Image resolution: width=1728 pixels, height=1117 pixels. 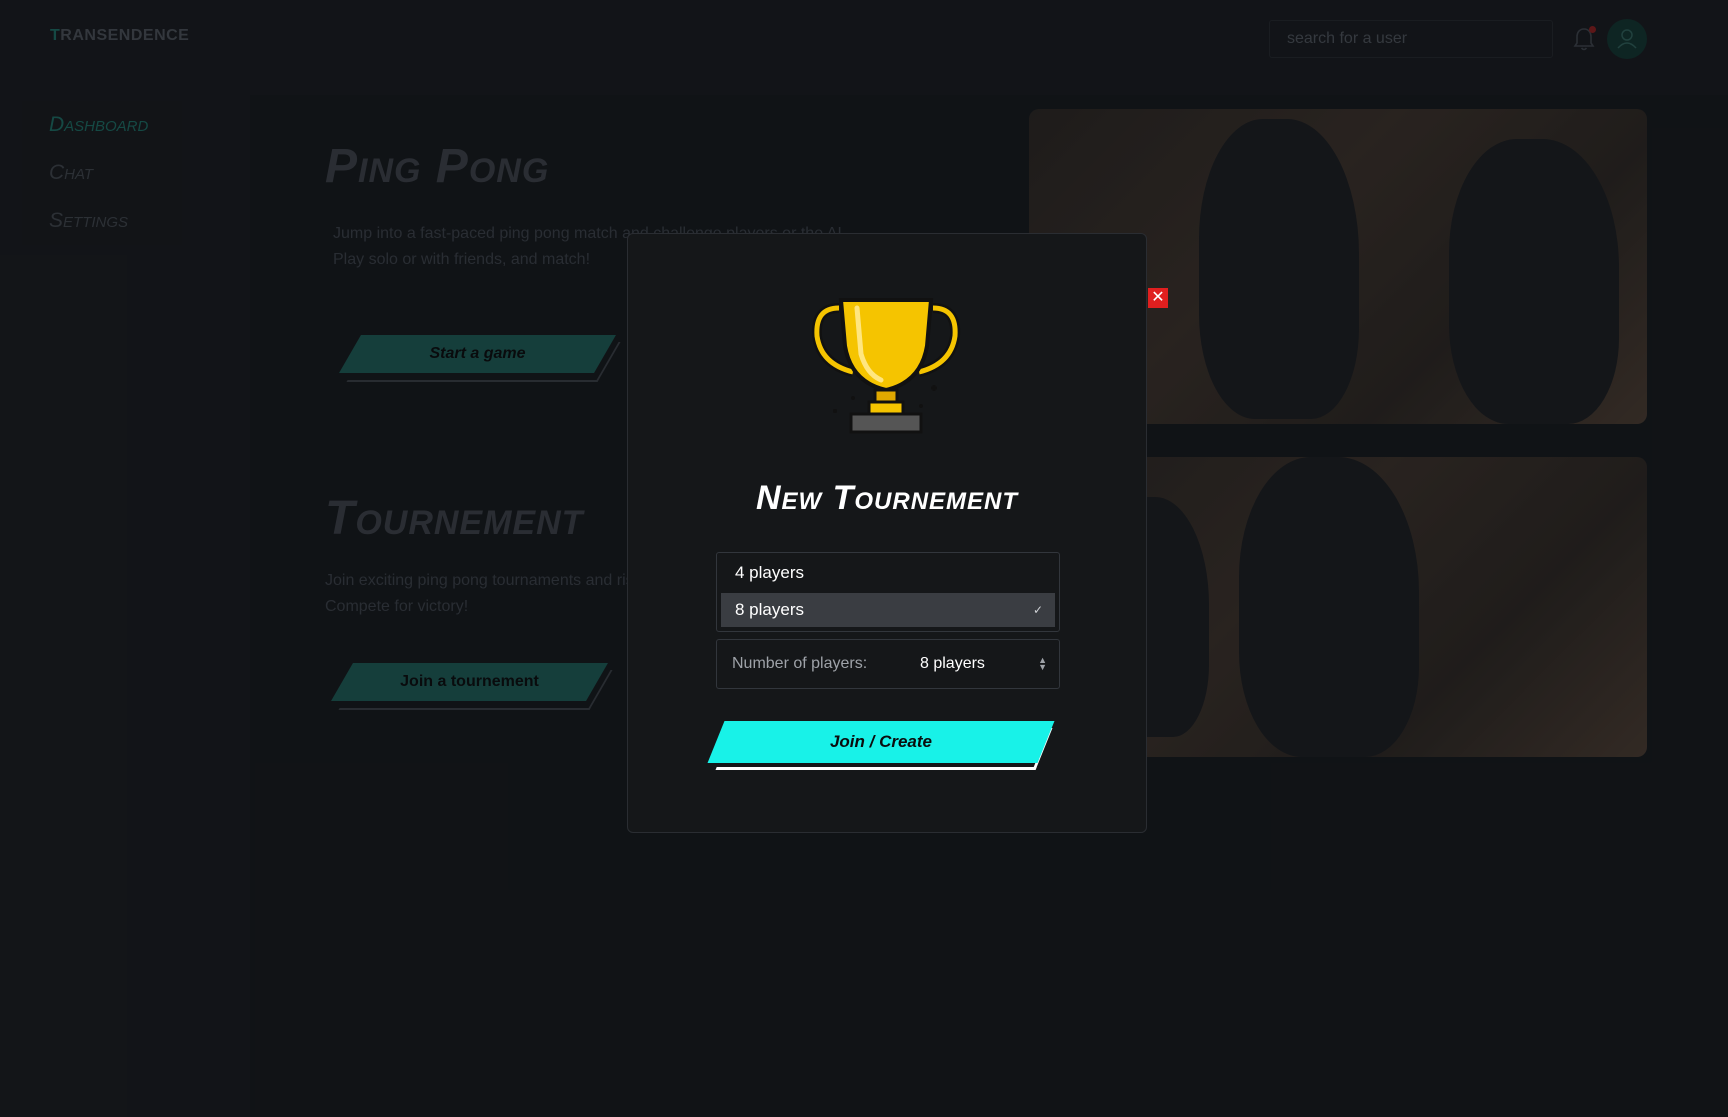 What do you see at coordinates (888, 573) in the screenshot?
I see `option-4-players: 4 players` at bounding box center [888, 573].